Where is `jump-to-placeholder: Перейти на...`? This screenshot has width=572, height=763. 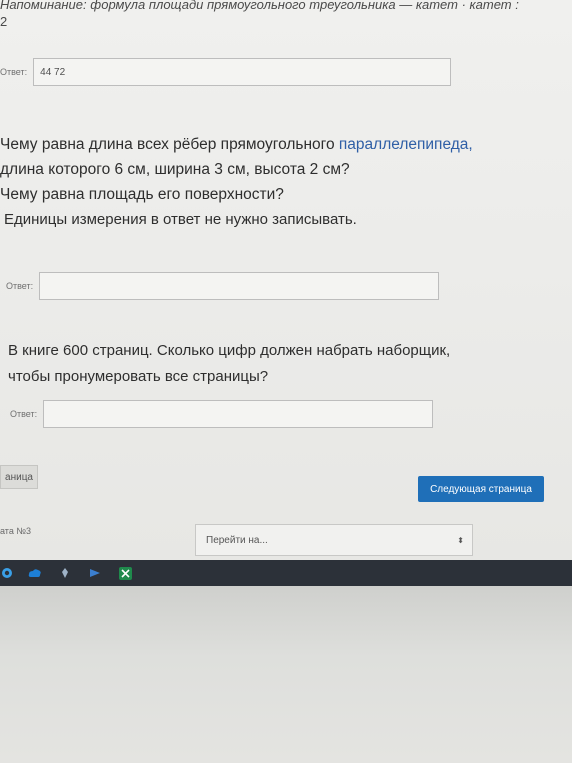 jump-to-placeholder: Перейти на... is located at coordinates (237, 540).